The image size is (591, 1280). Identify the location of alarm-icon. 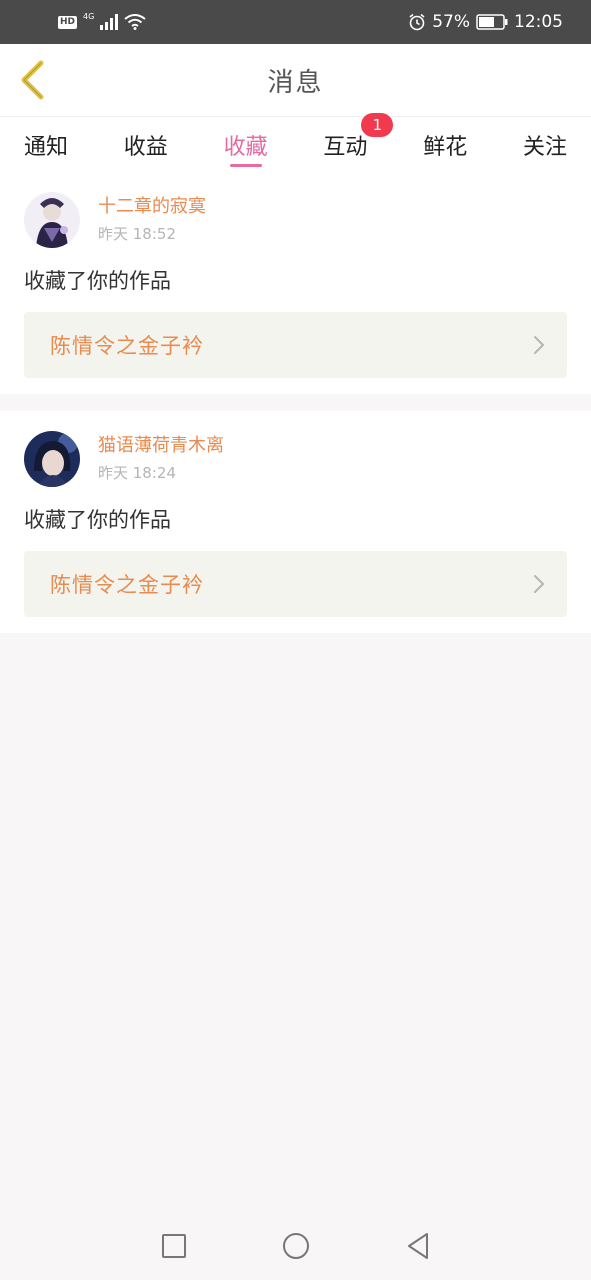
(417, 22).